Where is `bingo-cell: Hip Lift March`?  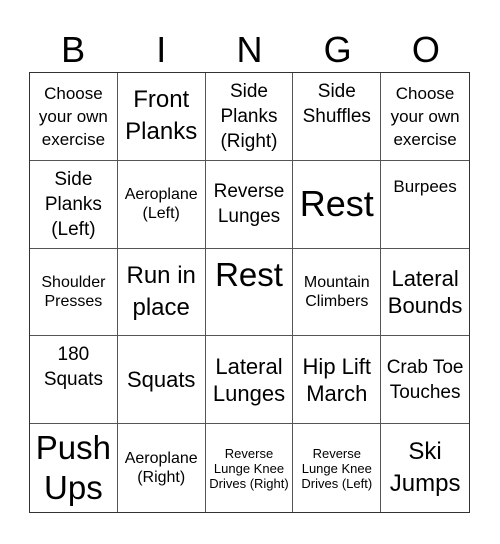
bingo-cell: Hip Lift March is located at coordinates (337, 380).